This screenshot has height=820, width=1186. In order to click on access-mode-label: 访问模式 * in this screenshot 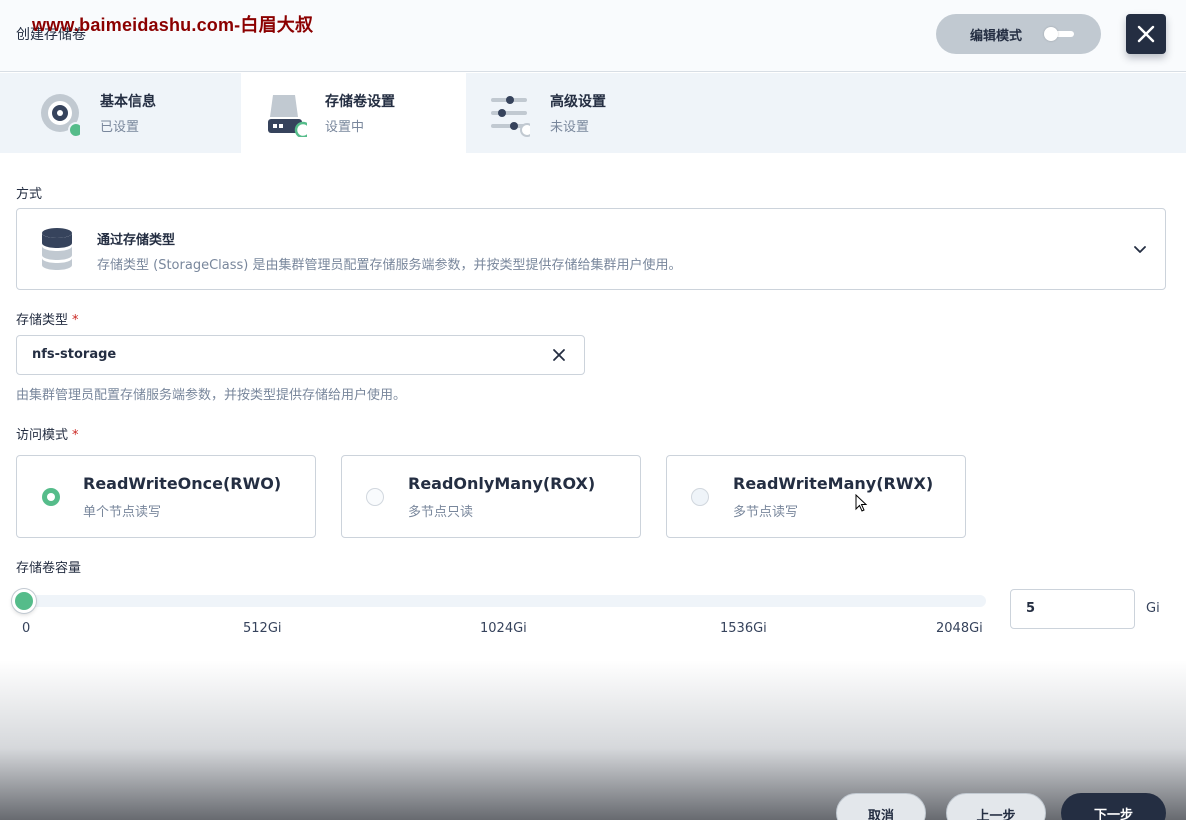, I will do `click(47, 435)`.